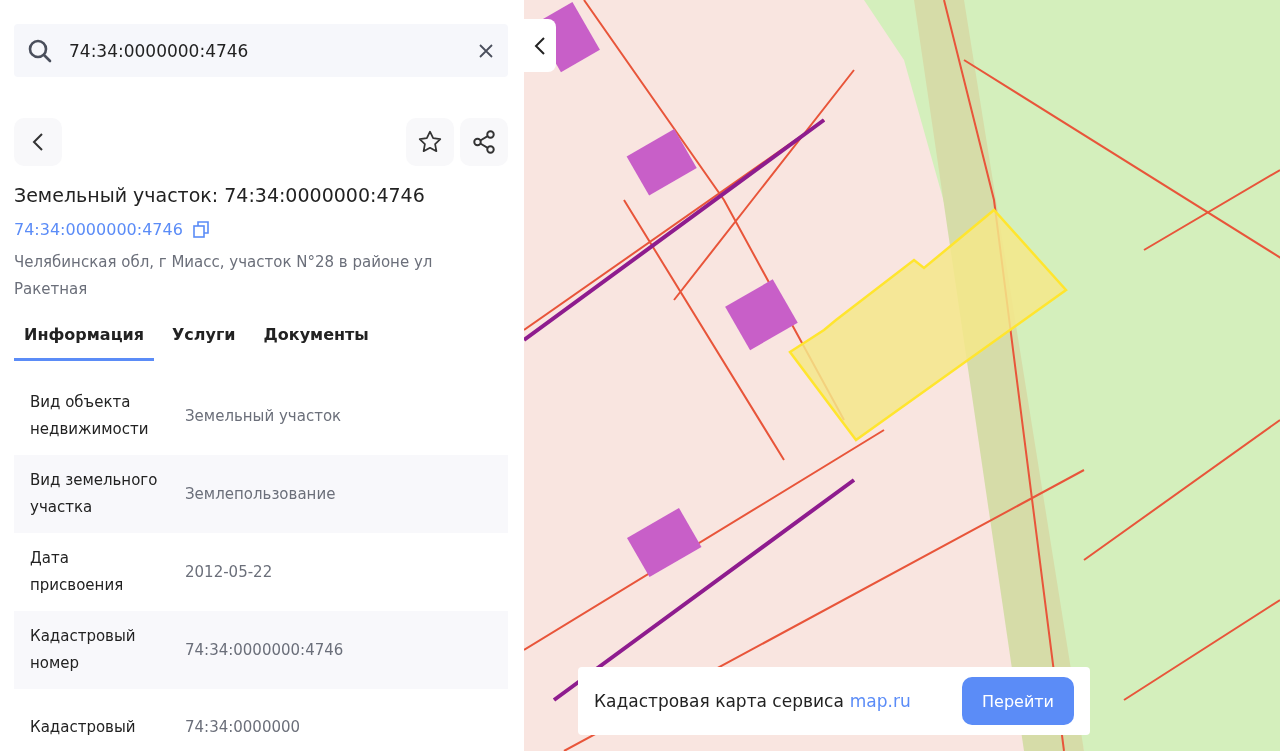  Describe the element at coordinates (264, 650) in the screenshot. I see `property-value: 74:34:0000000:4746` at that location.